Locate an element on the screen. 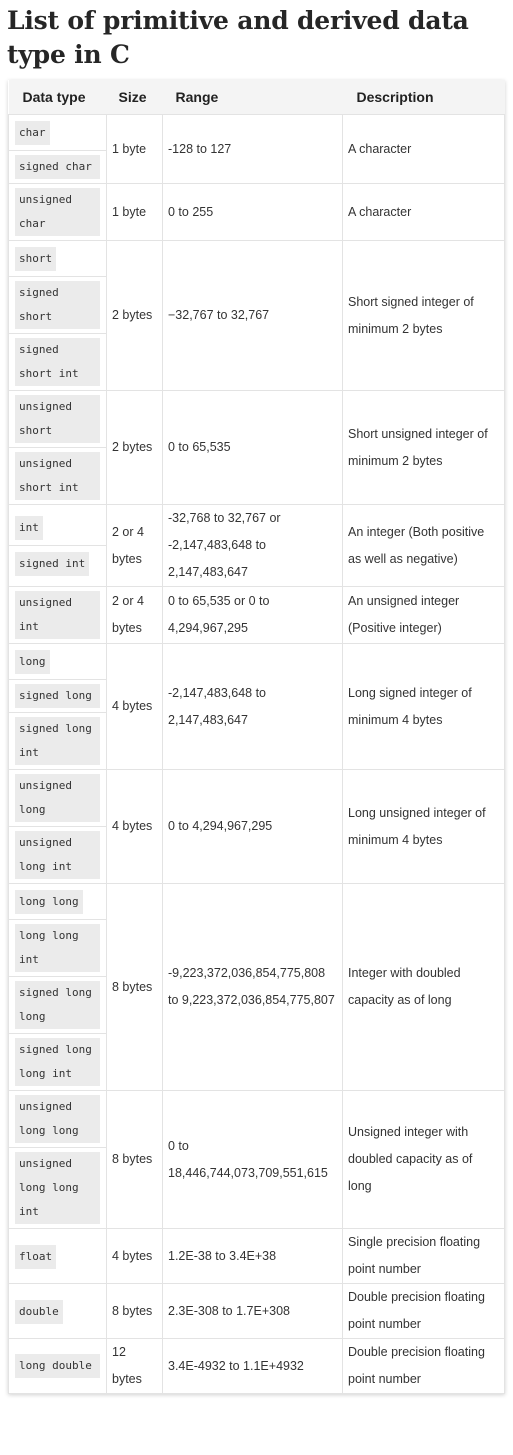 The width and height of the screenshot is (513, 1455). data-type-entry: unsigned long is located at coordinates (57, 798).